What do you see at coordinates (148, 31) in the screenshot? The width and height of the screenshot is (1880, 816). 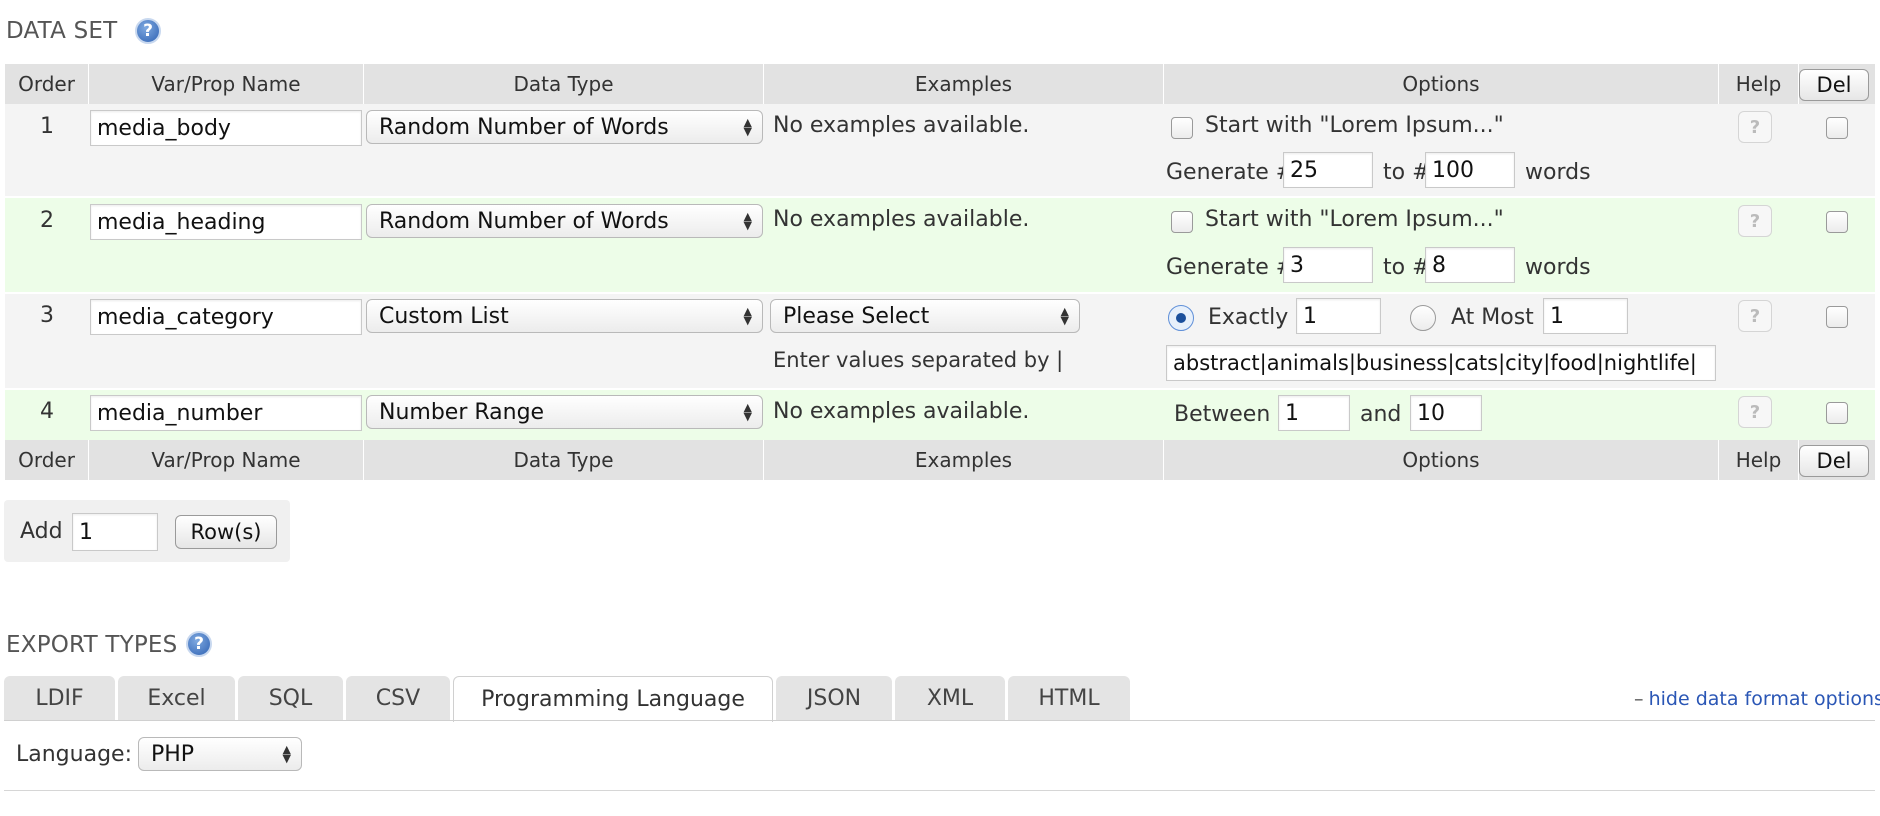 I see `data-set-help-icon: ?` at bounding box center [148, 31].